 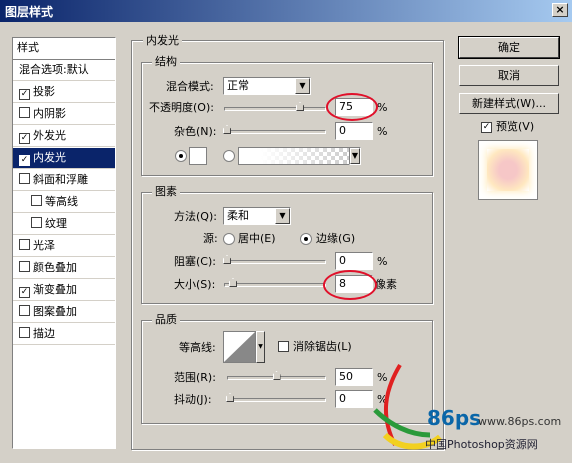 I want to click on style-preview, so click(x=508, y=170).